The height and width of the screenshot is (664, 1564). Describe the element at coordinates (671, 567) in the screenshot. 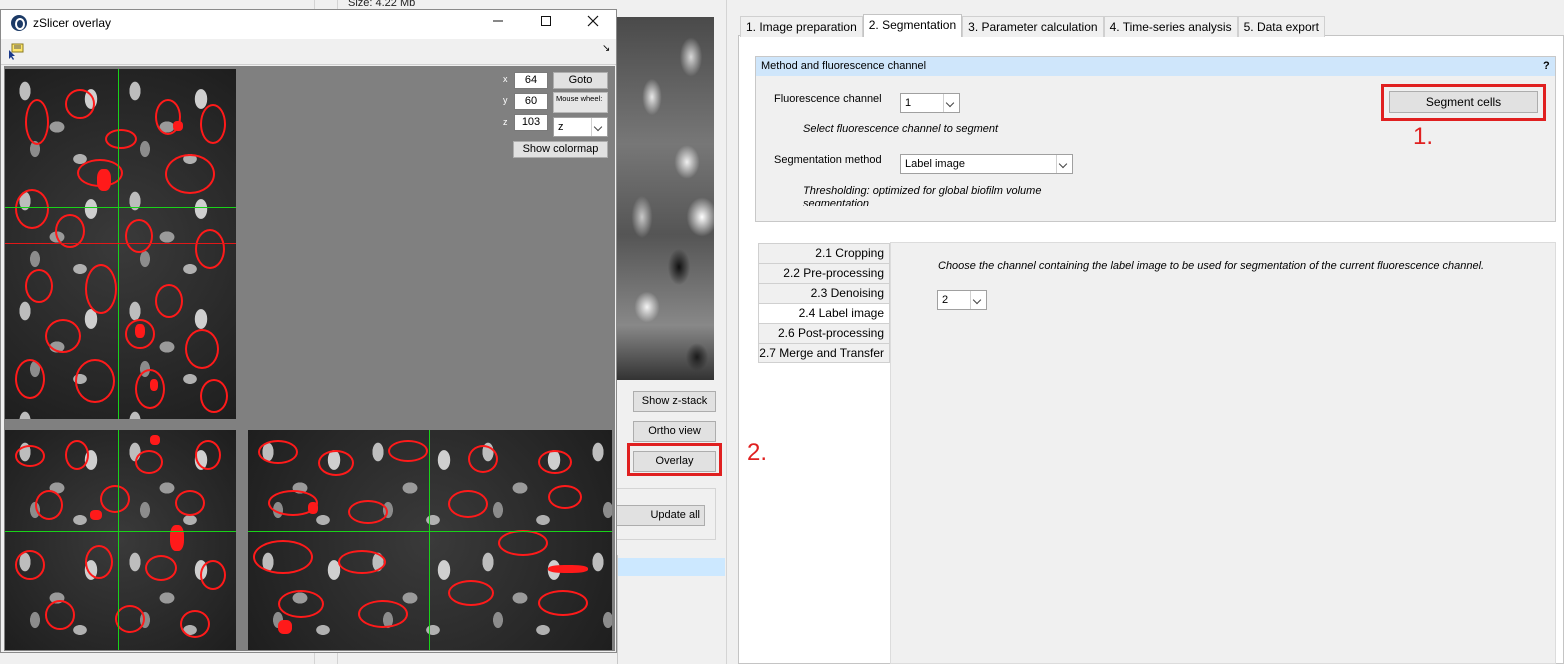

I see `selected-row` at that location.